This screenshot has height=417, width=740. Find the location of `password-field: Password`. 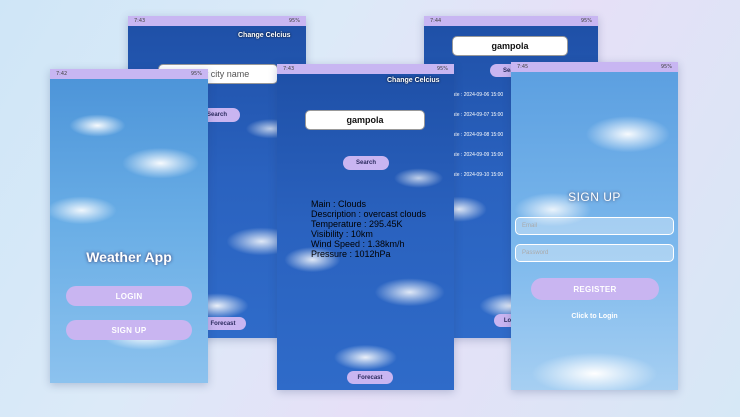

password-field: Password is located at coordinates (594, 253).